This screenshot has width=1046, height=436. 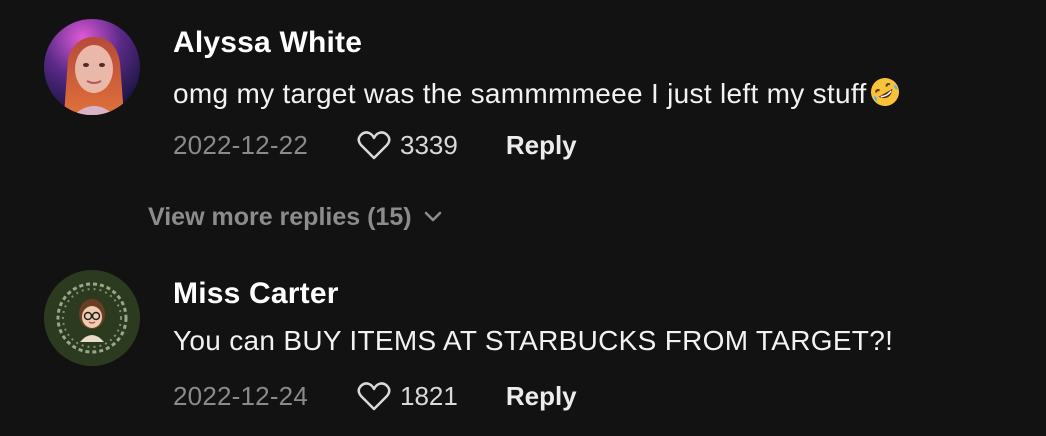 What do you see at coordinates (280, 216) in the screenshot?
I see `view-more-replies-label: View more replies (15)` at bounding box center [280, 216].